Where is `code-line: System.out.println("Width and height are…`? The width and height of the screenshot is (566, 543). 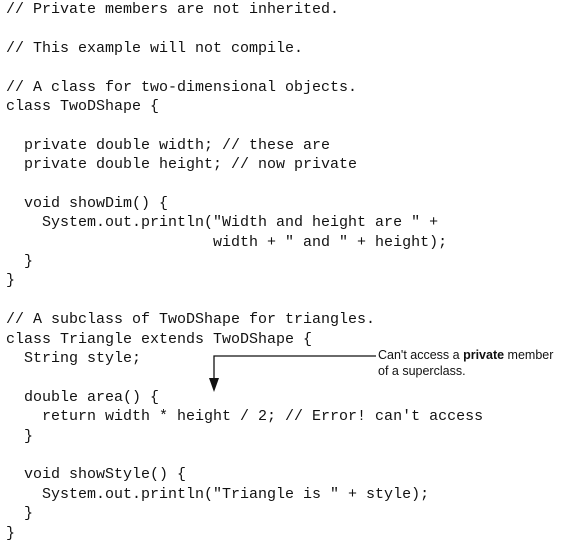 code-line: System.out.println("Width and height are… is located at coordinates (222, 223).